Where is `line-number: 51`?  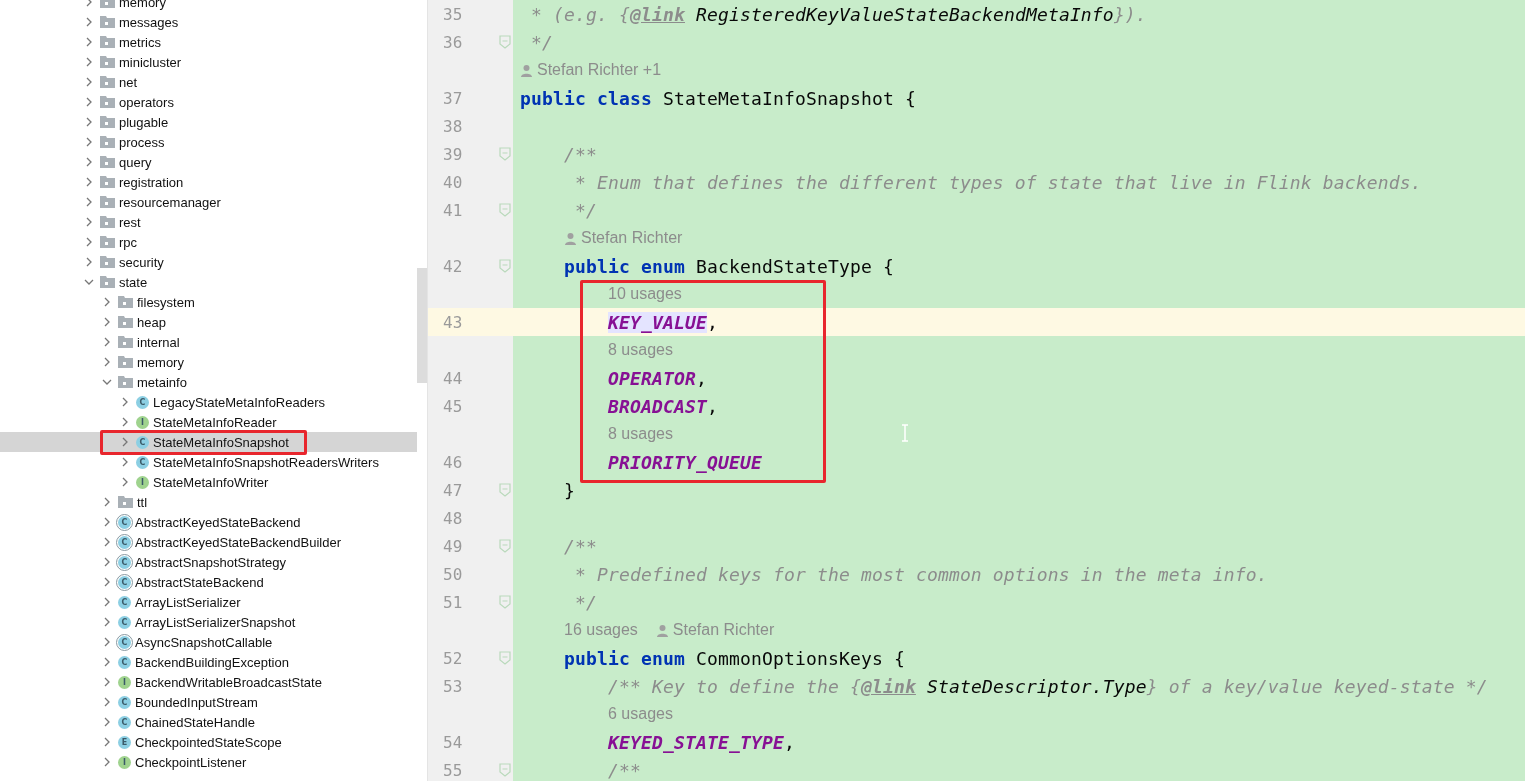 line-number: 51 is located at coordinates (453, 602).